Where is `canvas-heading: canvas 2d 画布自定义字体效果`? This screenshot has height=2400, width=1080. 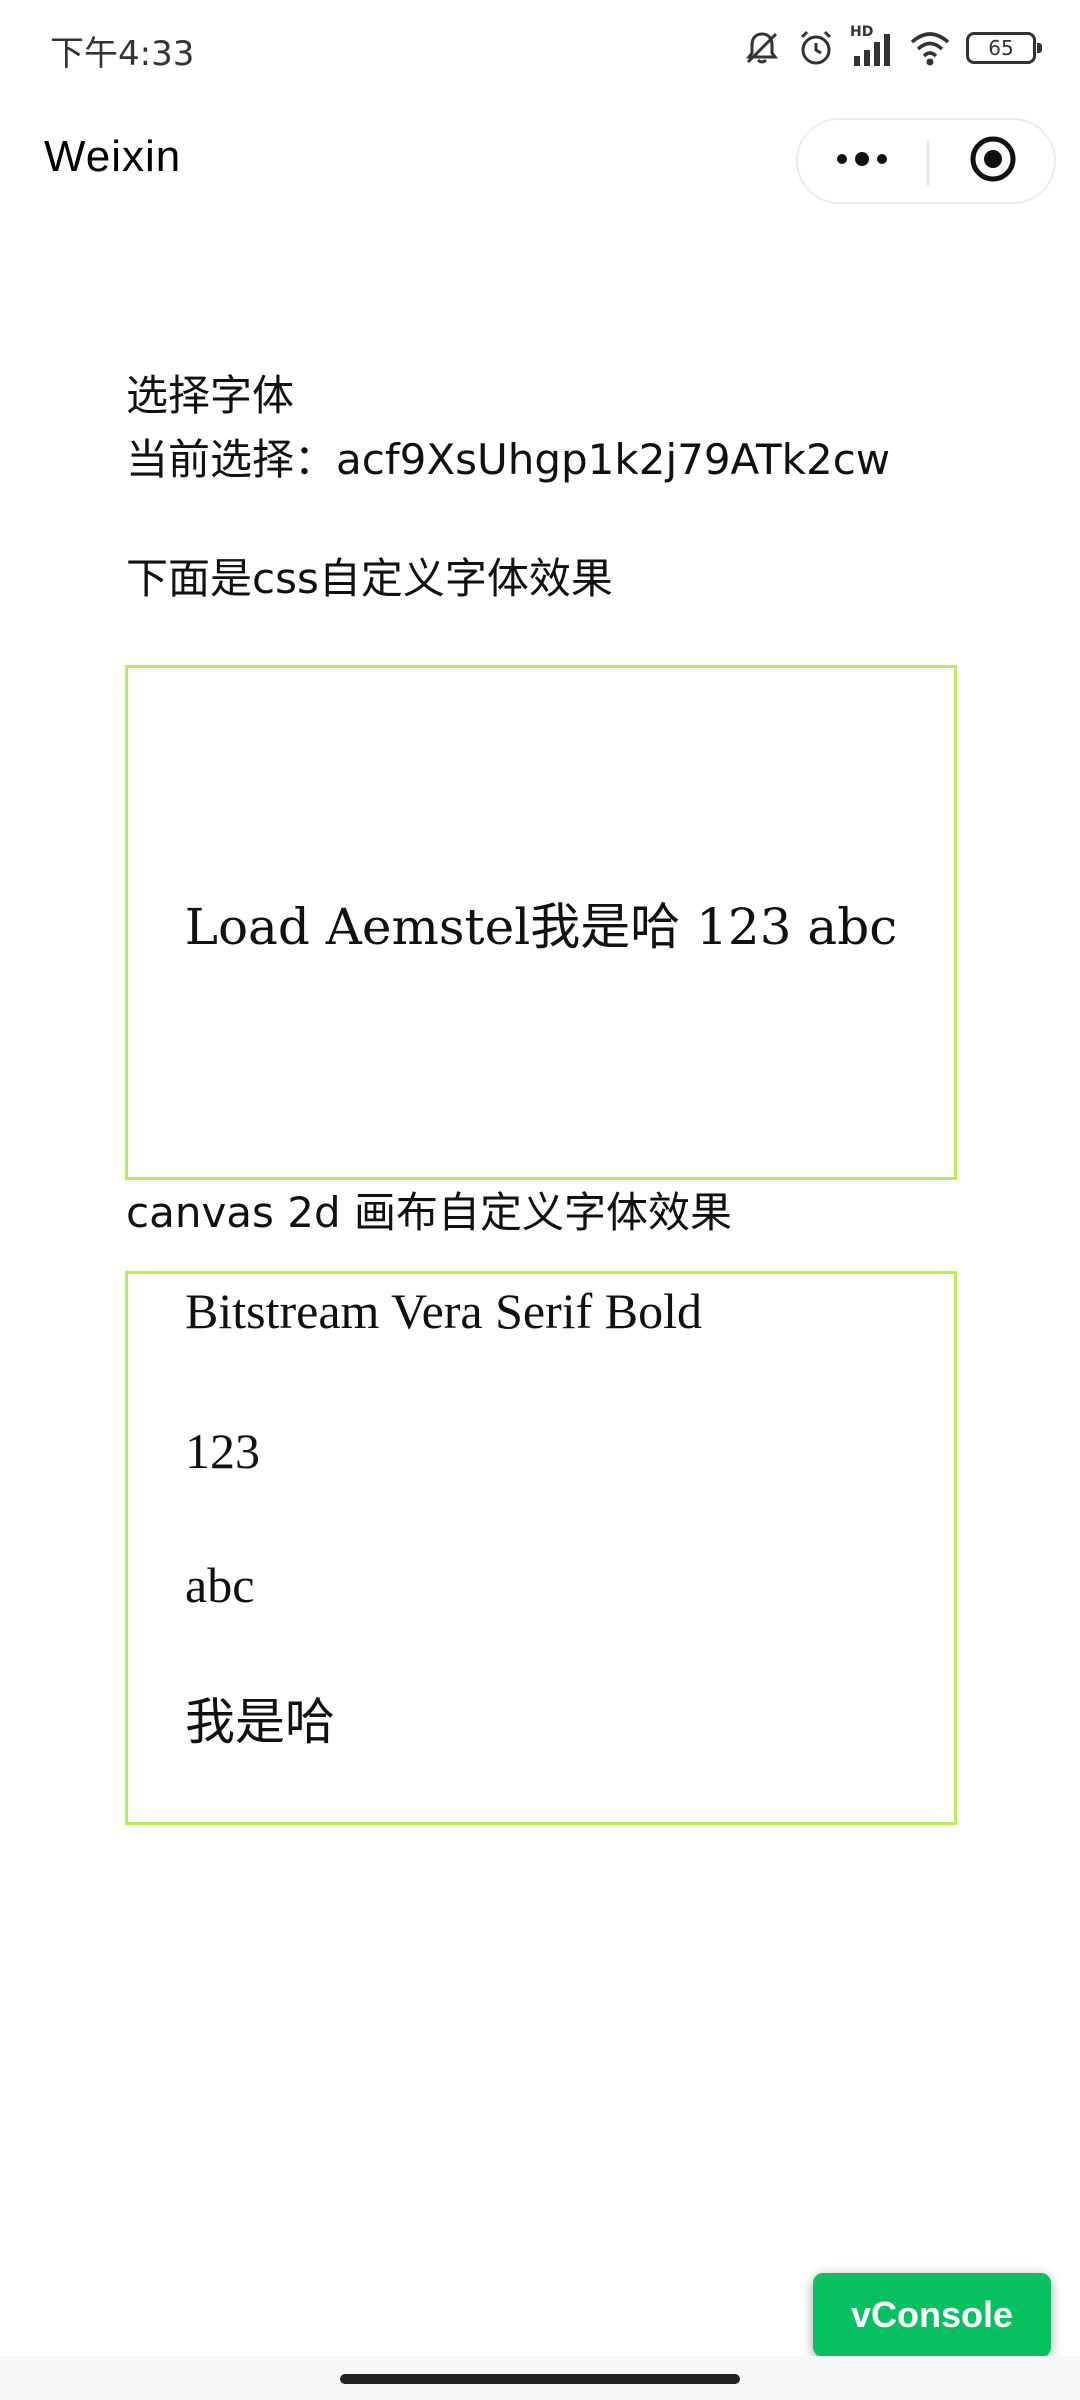
canvas-heading: canvas 2d 画布自定义字体效果 is located at coordinates (429, 1212).